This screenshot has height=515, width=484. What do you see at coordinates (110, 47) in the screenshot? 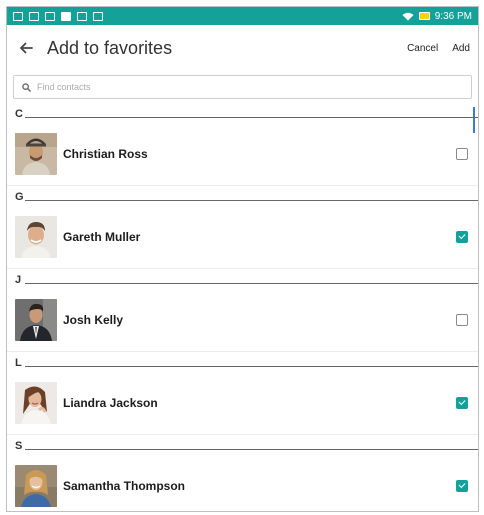
I see `page-title: Add to favorites` at bounding box center [110, 47].